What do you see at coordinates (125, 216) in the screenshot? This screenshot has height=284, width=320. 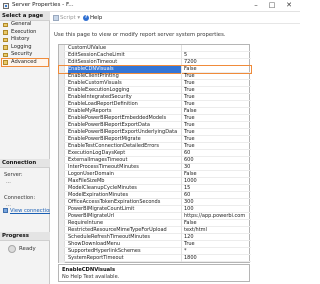 I see `property-name: PowerBIMigrateUrl` at bounding box center [125, 216].